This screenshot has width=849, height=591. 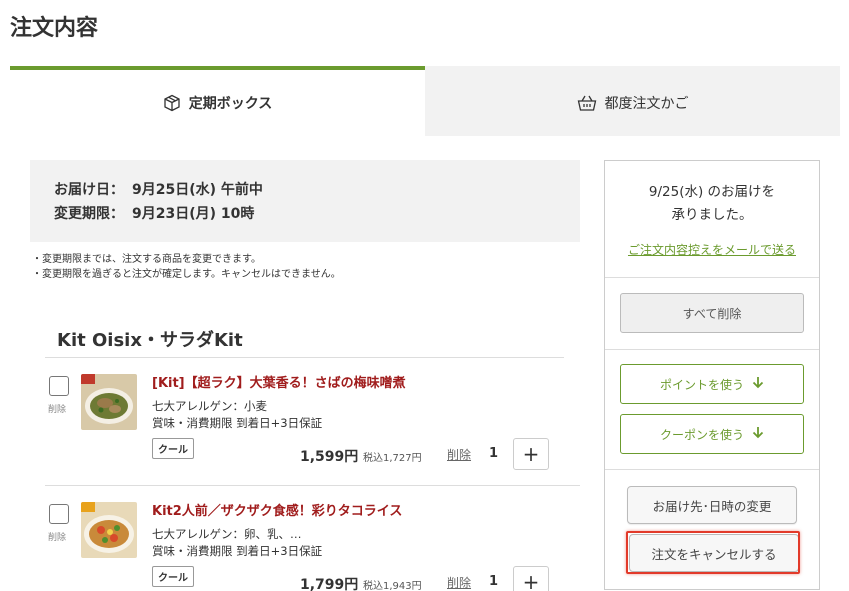 I want to click on button-label: クーポンを使う, so click(x=701, y=434).